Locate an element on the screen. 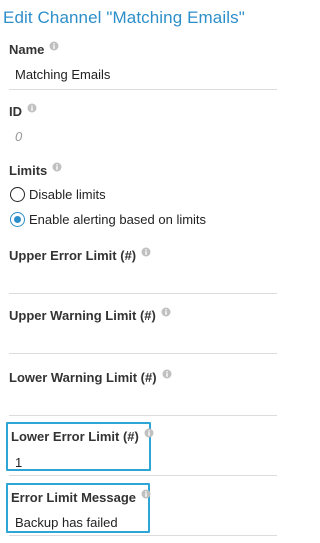 The width and height of the screenshot is (320, 543). upper-error-limit-underline is located at coordinates (143, 293).